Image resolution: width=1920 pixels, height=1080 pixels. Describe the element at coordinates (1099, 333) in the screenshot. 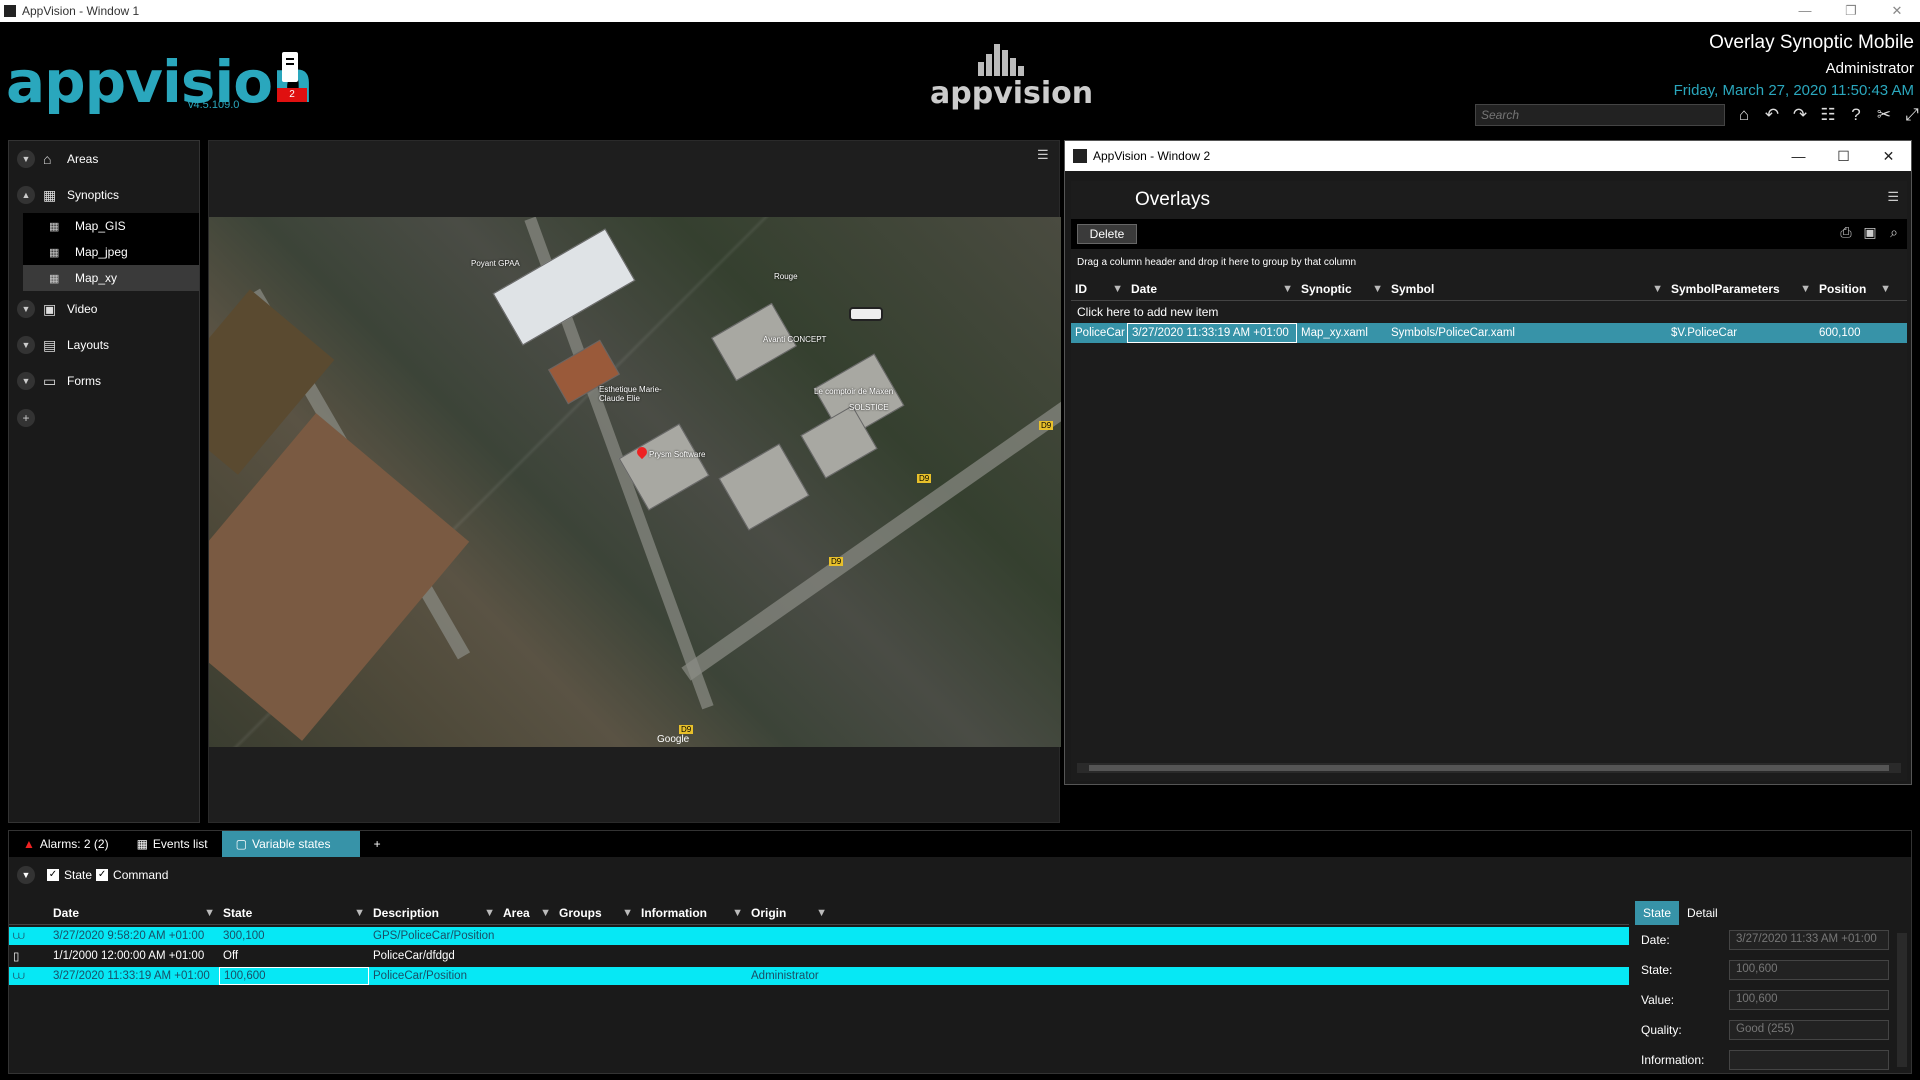

I see `cell-id: PoliceCar` at that location.